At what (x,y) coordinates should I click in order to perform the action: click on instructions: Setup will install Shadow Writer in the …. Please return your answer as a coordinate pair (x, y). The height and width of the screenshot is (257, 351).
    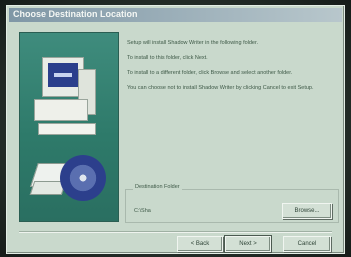
    Looking at the image, I should click on (231, 70).